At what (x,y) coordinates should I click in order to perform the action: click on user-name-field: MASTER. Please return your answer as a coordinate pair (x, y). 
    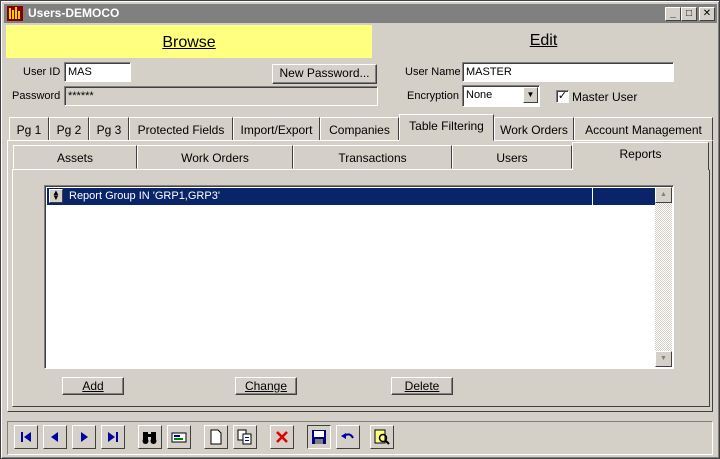
    Looking at the image, I should click on (568, 72).